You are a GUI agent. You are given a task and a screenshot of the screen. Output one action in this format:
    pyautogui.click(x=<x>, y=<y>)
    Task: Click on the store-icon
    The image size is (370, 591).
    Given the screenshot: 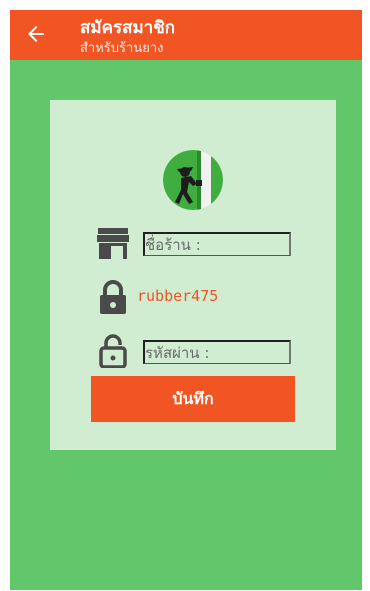 What is the action you would take?
    pyautogui.click(x=113, y=243)
    